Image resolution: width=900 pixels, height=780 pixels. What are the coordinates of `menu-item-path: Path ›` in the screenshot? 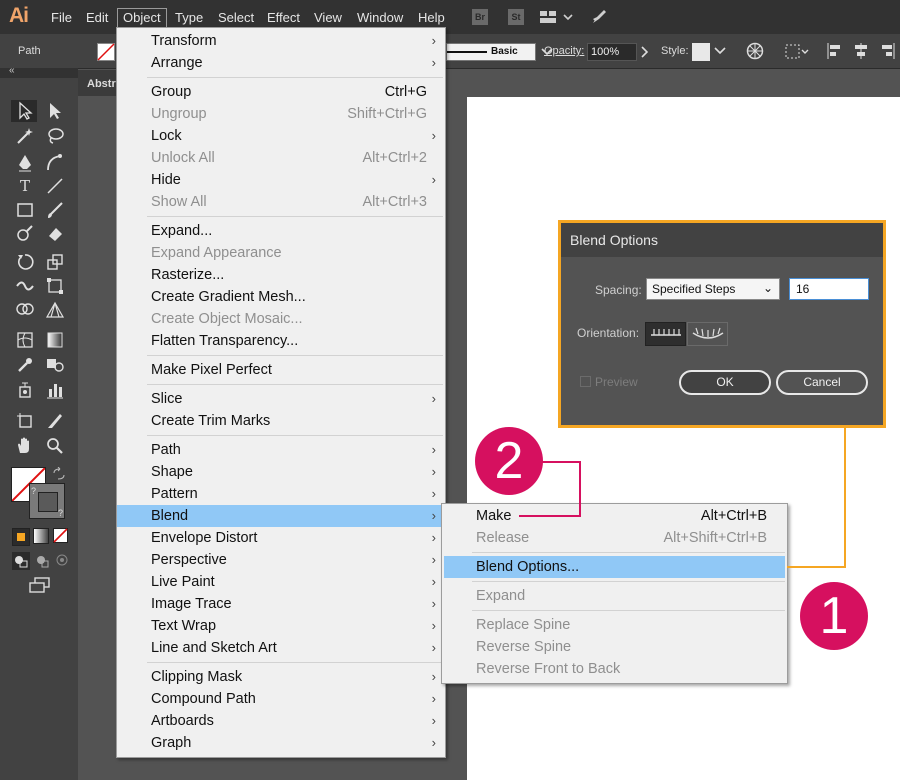 It's located at (281, 450).